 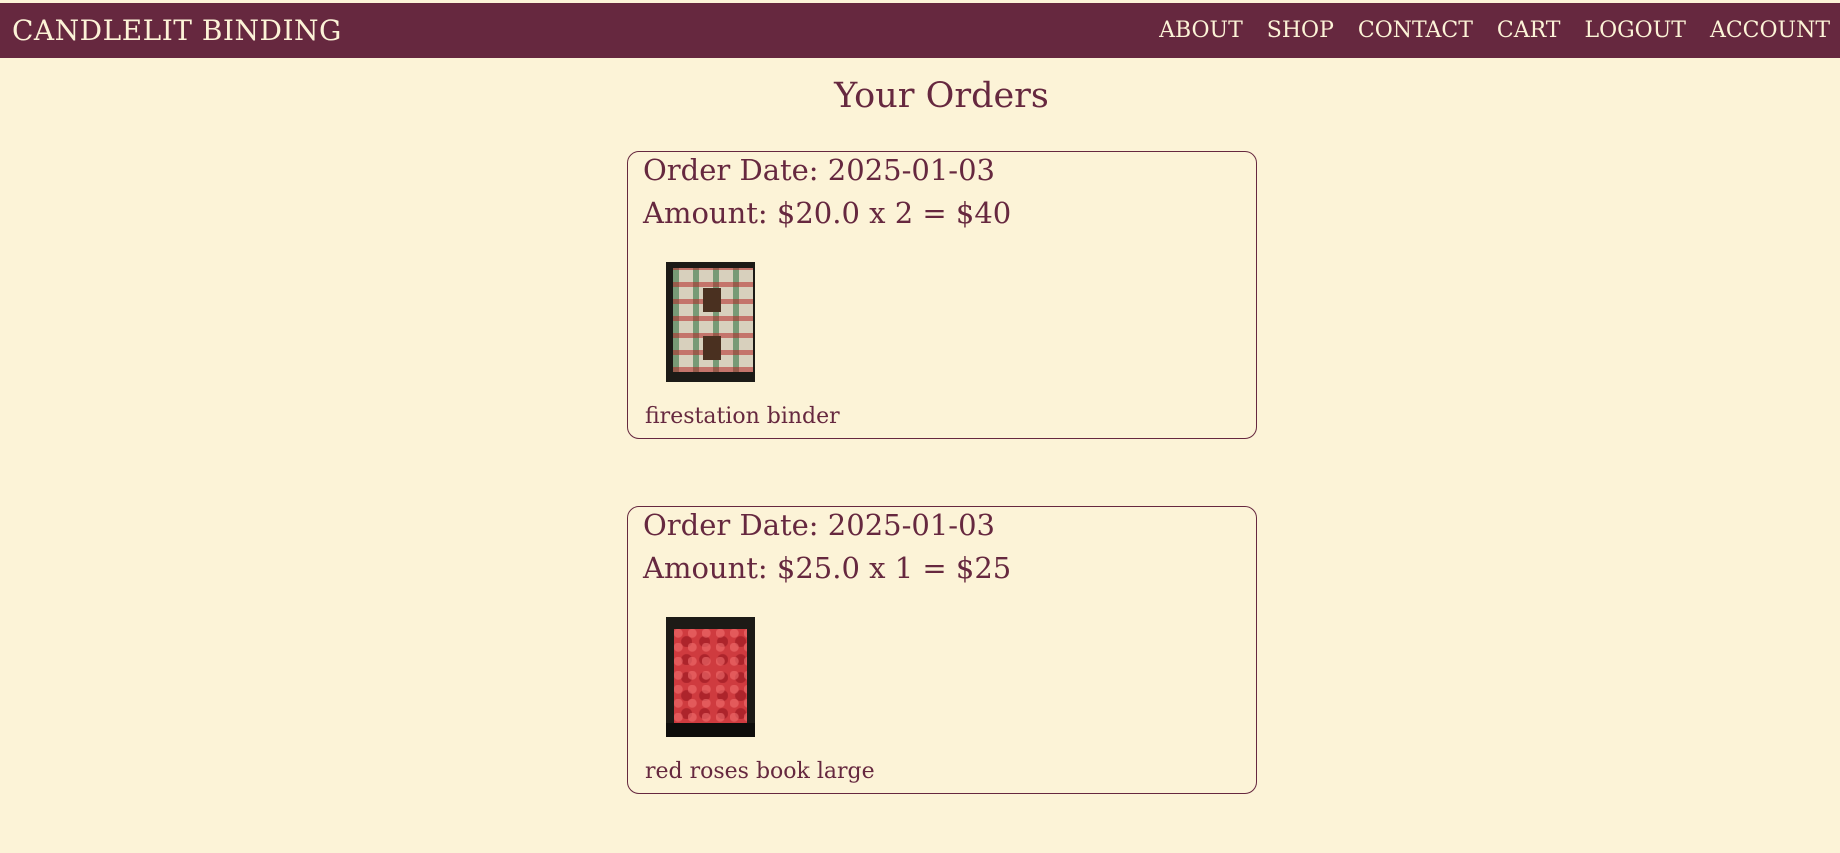 What do you see at coordinates (827, 568) in the screenshot?
I see `order-amount: Amount: $25.0 x 1 = $25` at bounding box center [827, 568].